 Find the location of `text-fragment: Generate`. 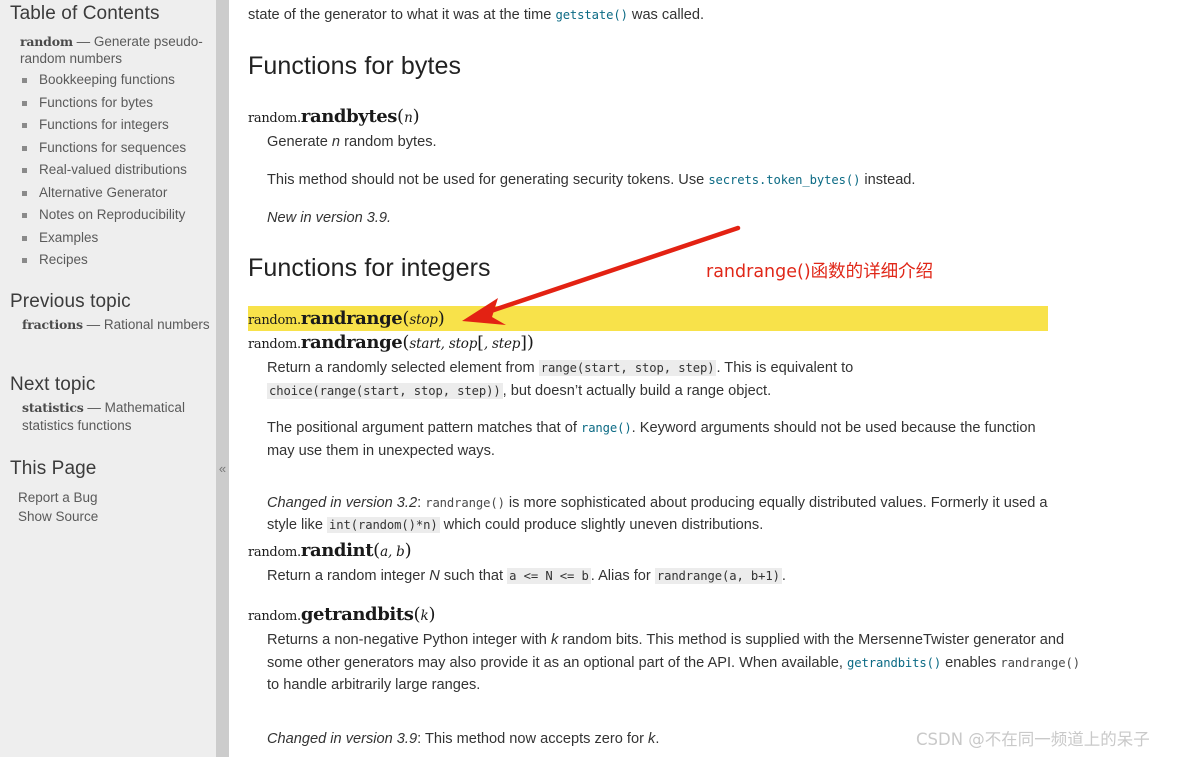

text-fragment: Generate is located at coordinates (299, 142).